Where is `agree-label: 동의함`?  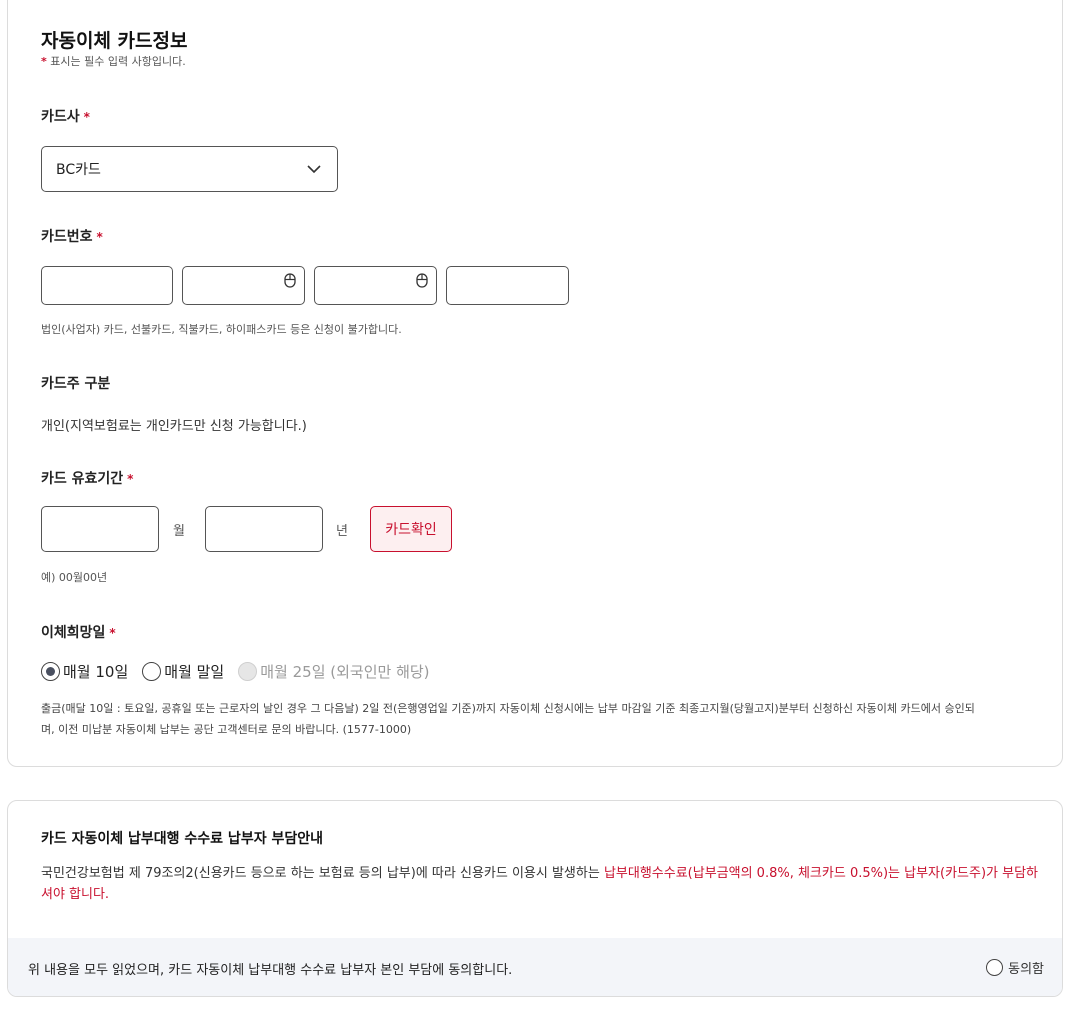 agree-label: 동의함 is located at coordinates (1026, 969).